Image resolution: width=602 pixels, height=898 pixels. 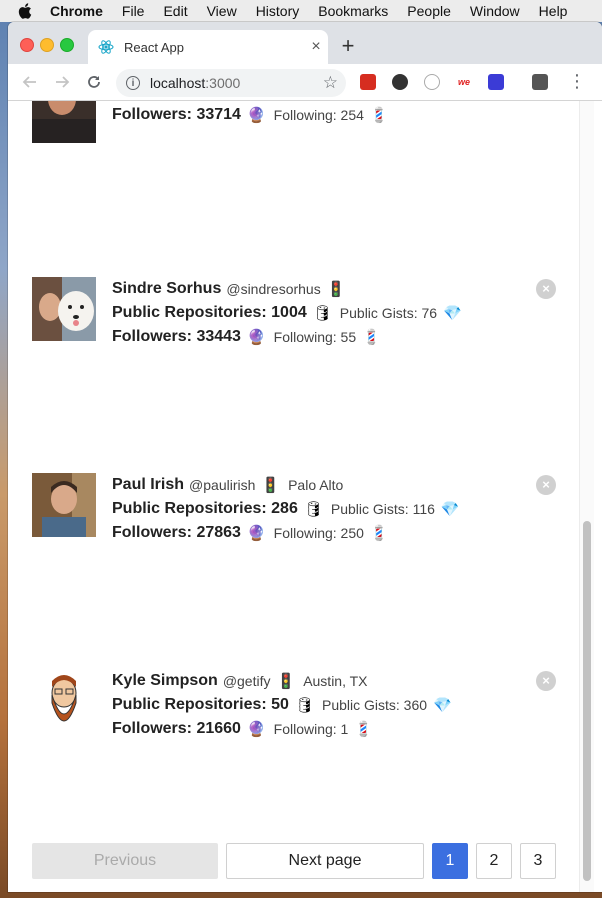 What do you see at coordinates (273, 289) in the screenshot?
I see `user-login: @sindresorhus` at bounding box center [273, 289].